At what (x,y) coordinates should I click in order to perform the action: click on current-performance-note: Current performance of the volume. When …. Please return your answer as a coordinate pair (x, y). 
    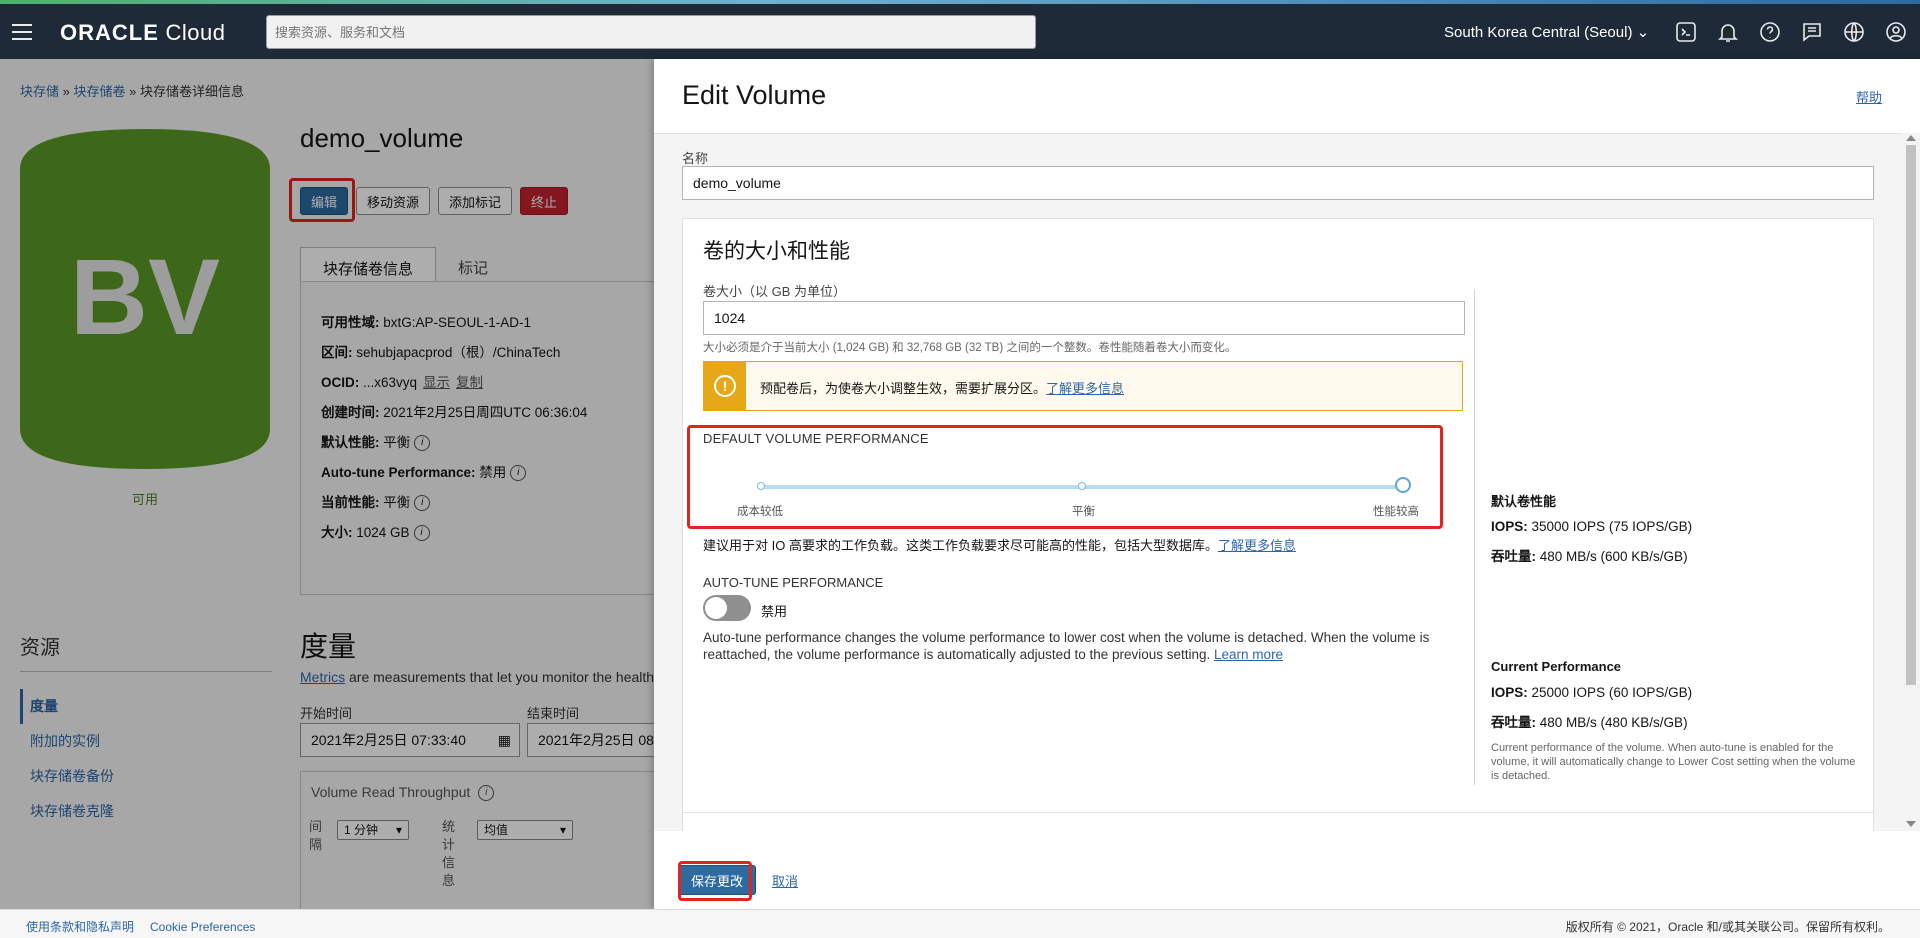
    Looking at the image, I should click on (1673, 762).